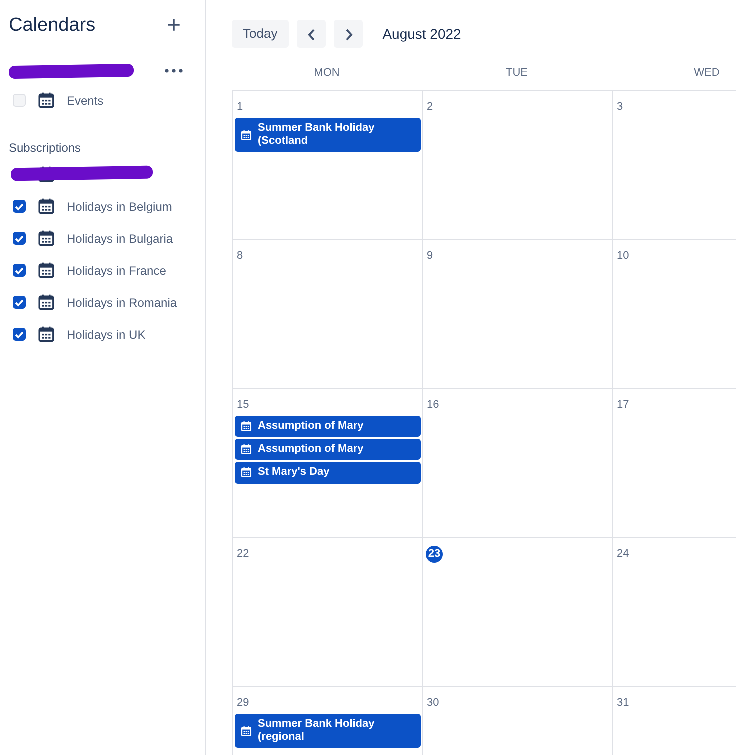 This screenshot has height=755, width=736. Describe the element at coordinates (52, 26) in the screenshot. I see `sidebar-title: Calendars` at that location.